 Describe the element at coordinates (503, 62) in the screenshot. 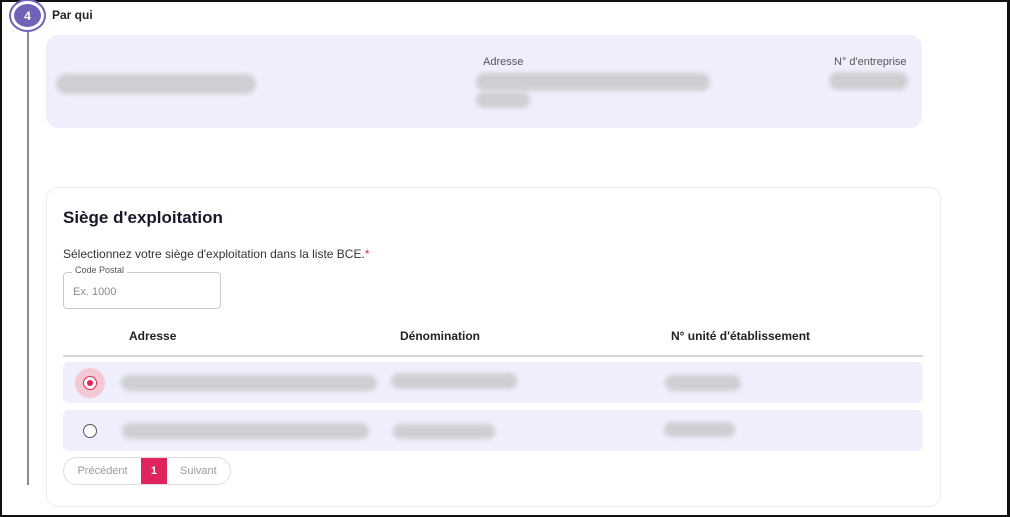

I see `address-label: Adresse` at that location.